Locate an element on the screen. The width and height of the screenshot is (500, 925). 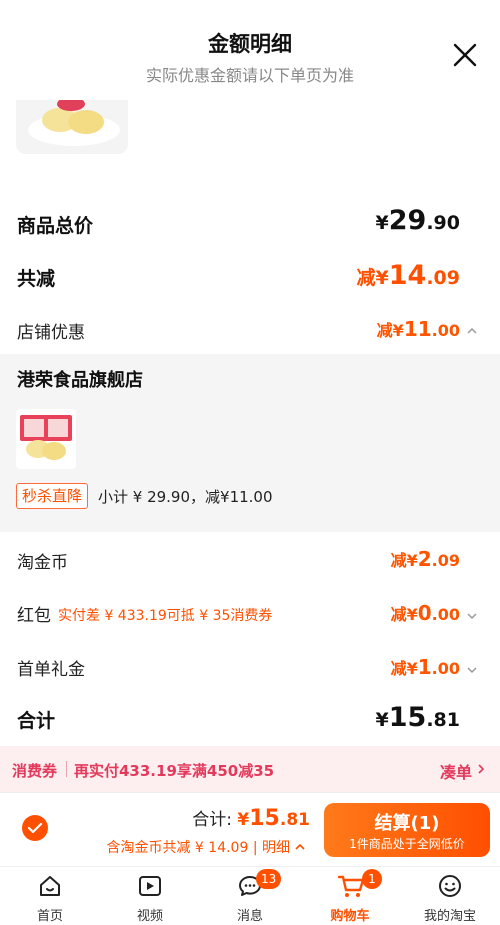
total-price-value: ¥29.90 is located at coordinates (417, 220).